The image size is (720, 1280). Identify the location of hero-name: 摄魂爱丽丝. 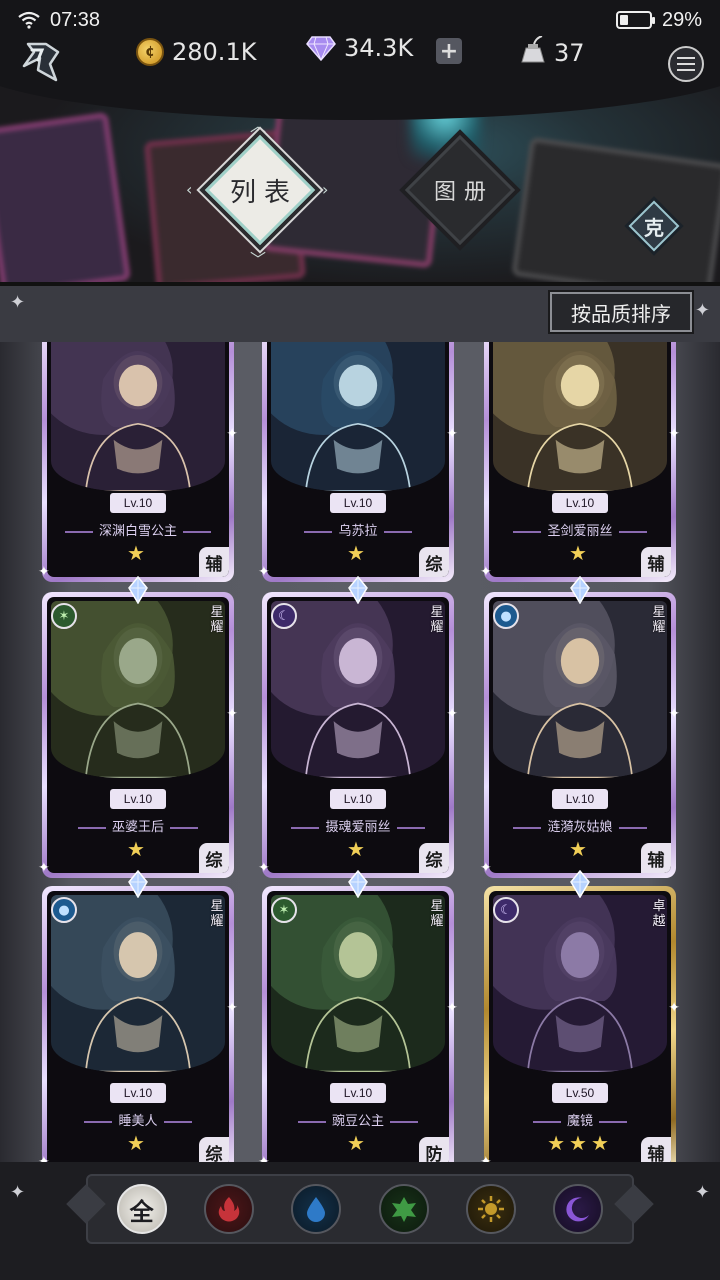
(358, 825).